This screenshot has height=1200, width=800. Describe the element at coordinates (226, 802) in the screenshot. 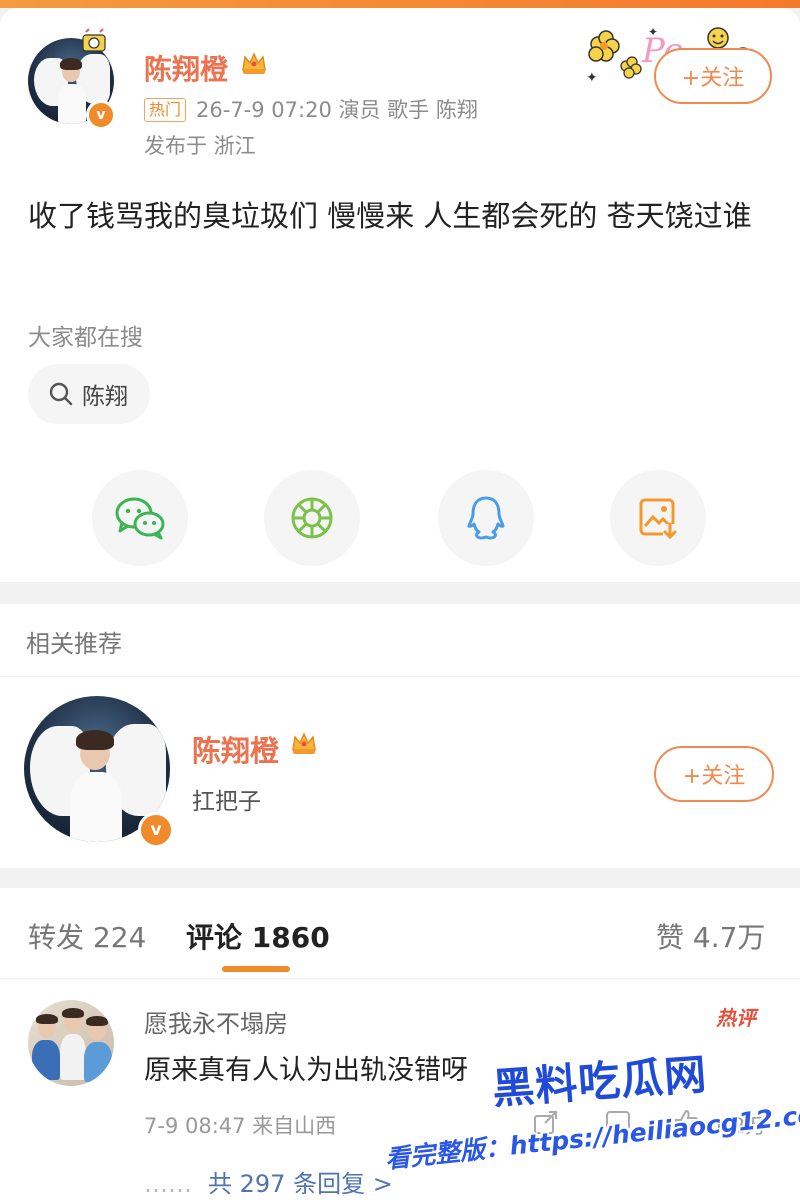

I see `recommended-subtitle: 扛把子` at that location.